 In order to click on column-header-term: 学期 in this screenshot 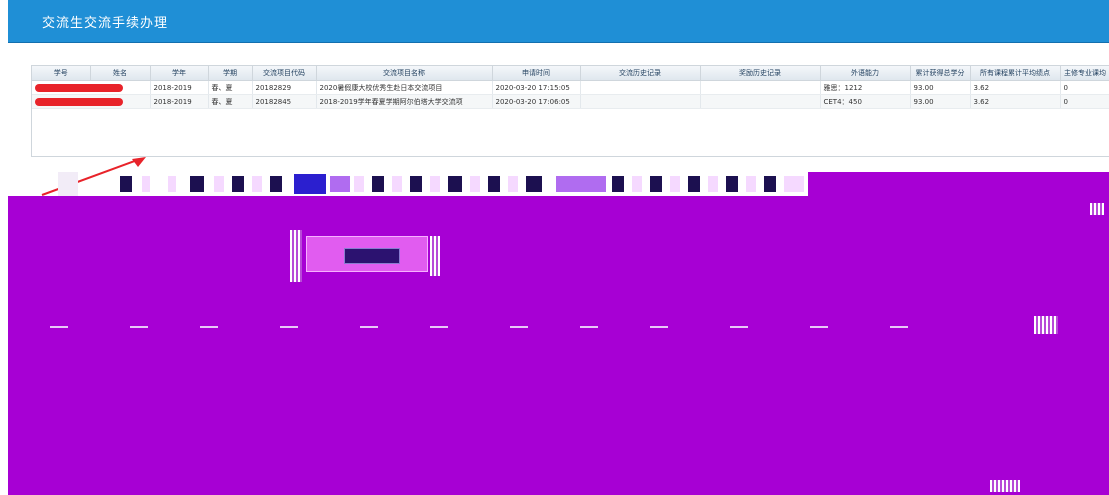, I will do `click(230, 73)`.